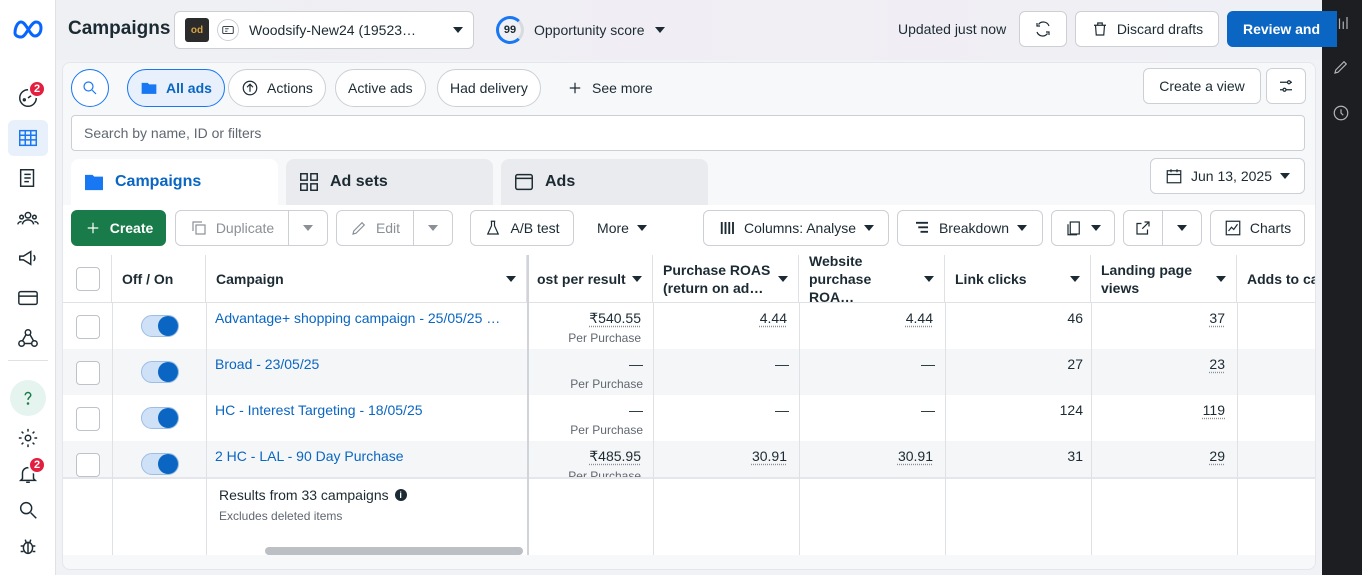 This screenshot has width=1362, height=575. I want to click on refresh-button, so click(1043, 29).